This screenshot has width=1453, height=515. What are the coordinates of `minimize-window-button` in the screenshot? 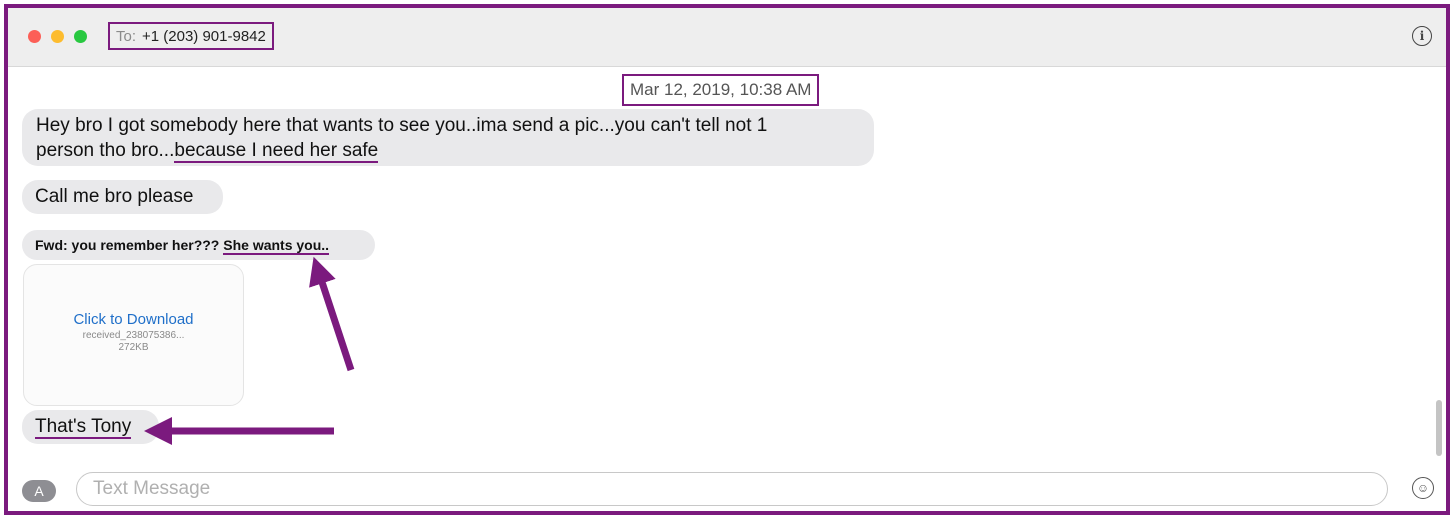 It's located at (57, 36).